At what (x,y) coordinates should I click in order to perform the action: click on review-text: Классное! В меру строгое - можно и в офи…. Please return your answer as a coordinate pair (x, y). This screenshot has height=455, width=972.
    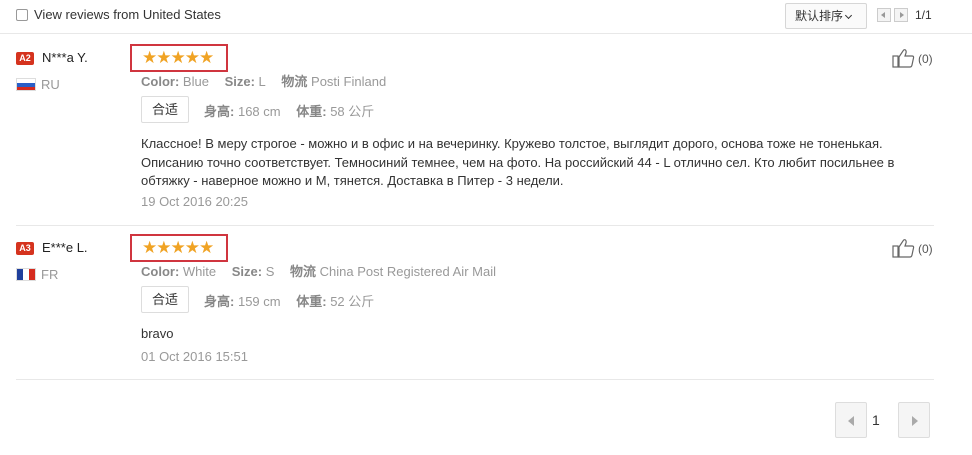
    Looking at the image, I should click on (518, 162).